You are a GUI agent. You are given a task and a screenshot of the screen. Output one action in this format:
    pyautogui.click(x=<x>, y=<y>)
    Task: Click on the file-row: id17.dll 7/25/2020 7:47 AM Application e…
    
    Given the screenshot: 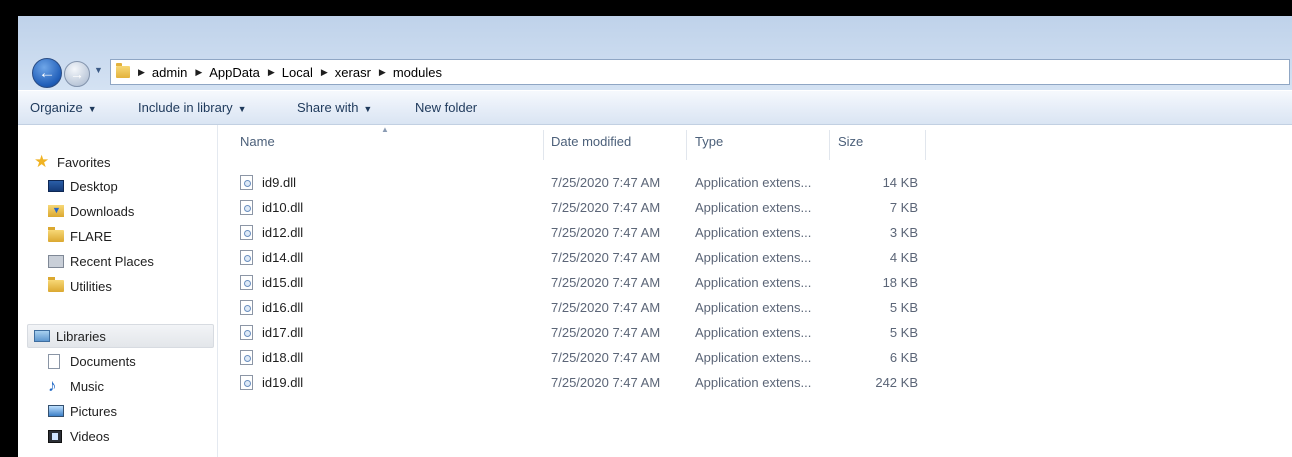 What is the action you would take?
    pyautogui.click(x=578, y=333)
    